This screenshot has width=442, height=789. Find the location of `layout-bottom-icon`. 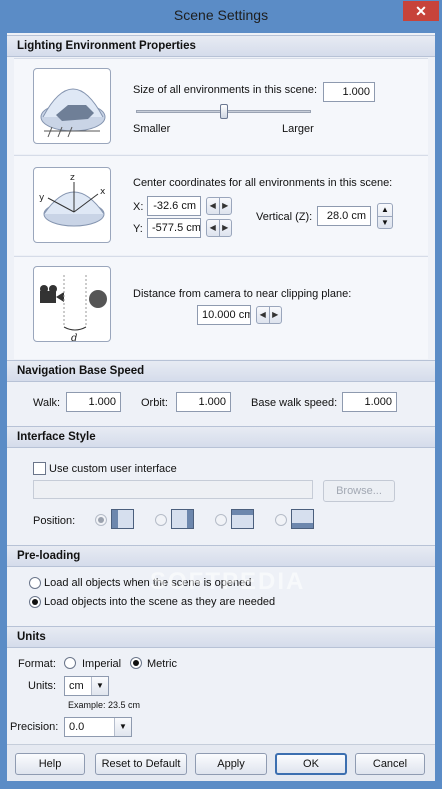

layout-bottom-icon is located at coordinates (302, 519).